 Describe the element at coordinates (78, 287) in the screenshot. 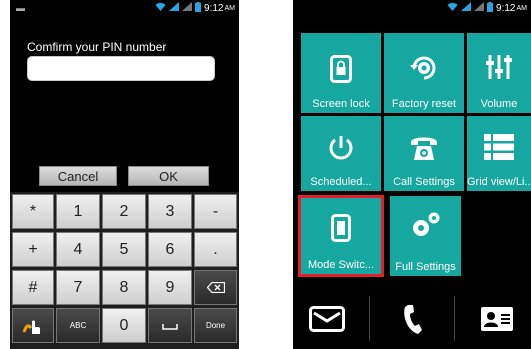

I see `key-7: 7` at that location.